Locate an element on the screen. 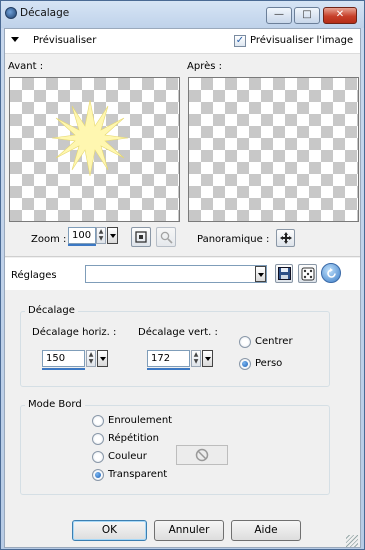  vert-offset-underline is located at coordinates (168, 369).